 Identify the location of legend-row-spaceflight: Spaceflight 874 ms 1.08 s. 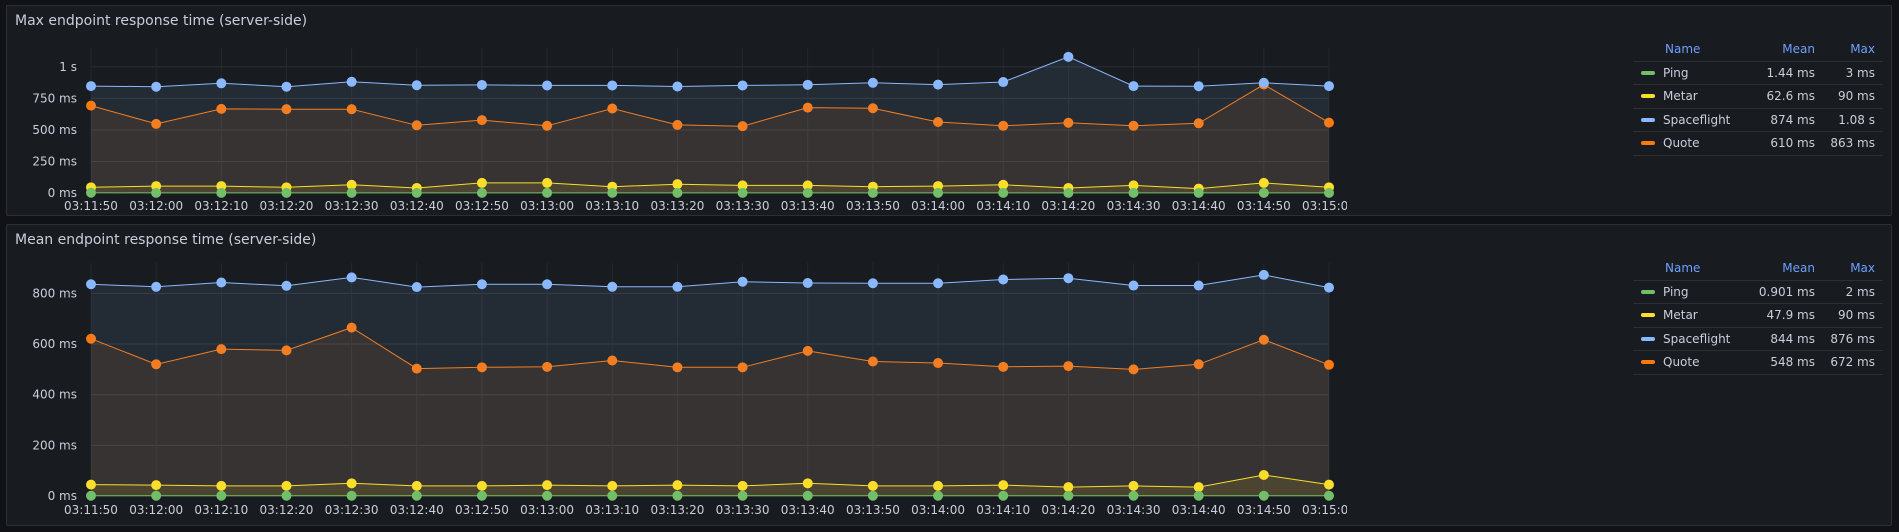
(1758, 120).